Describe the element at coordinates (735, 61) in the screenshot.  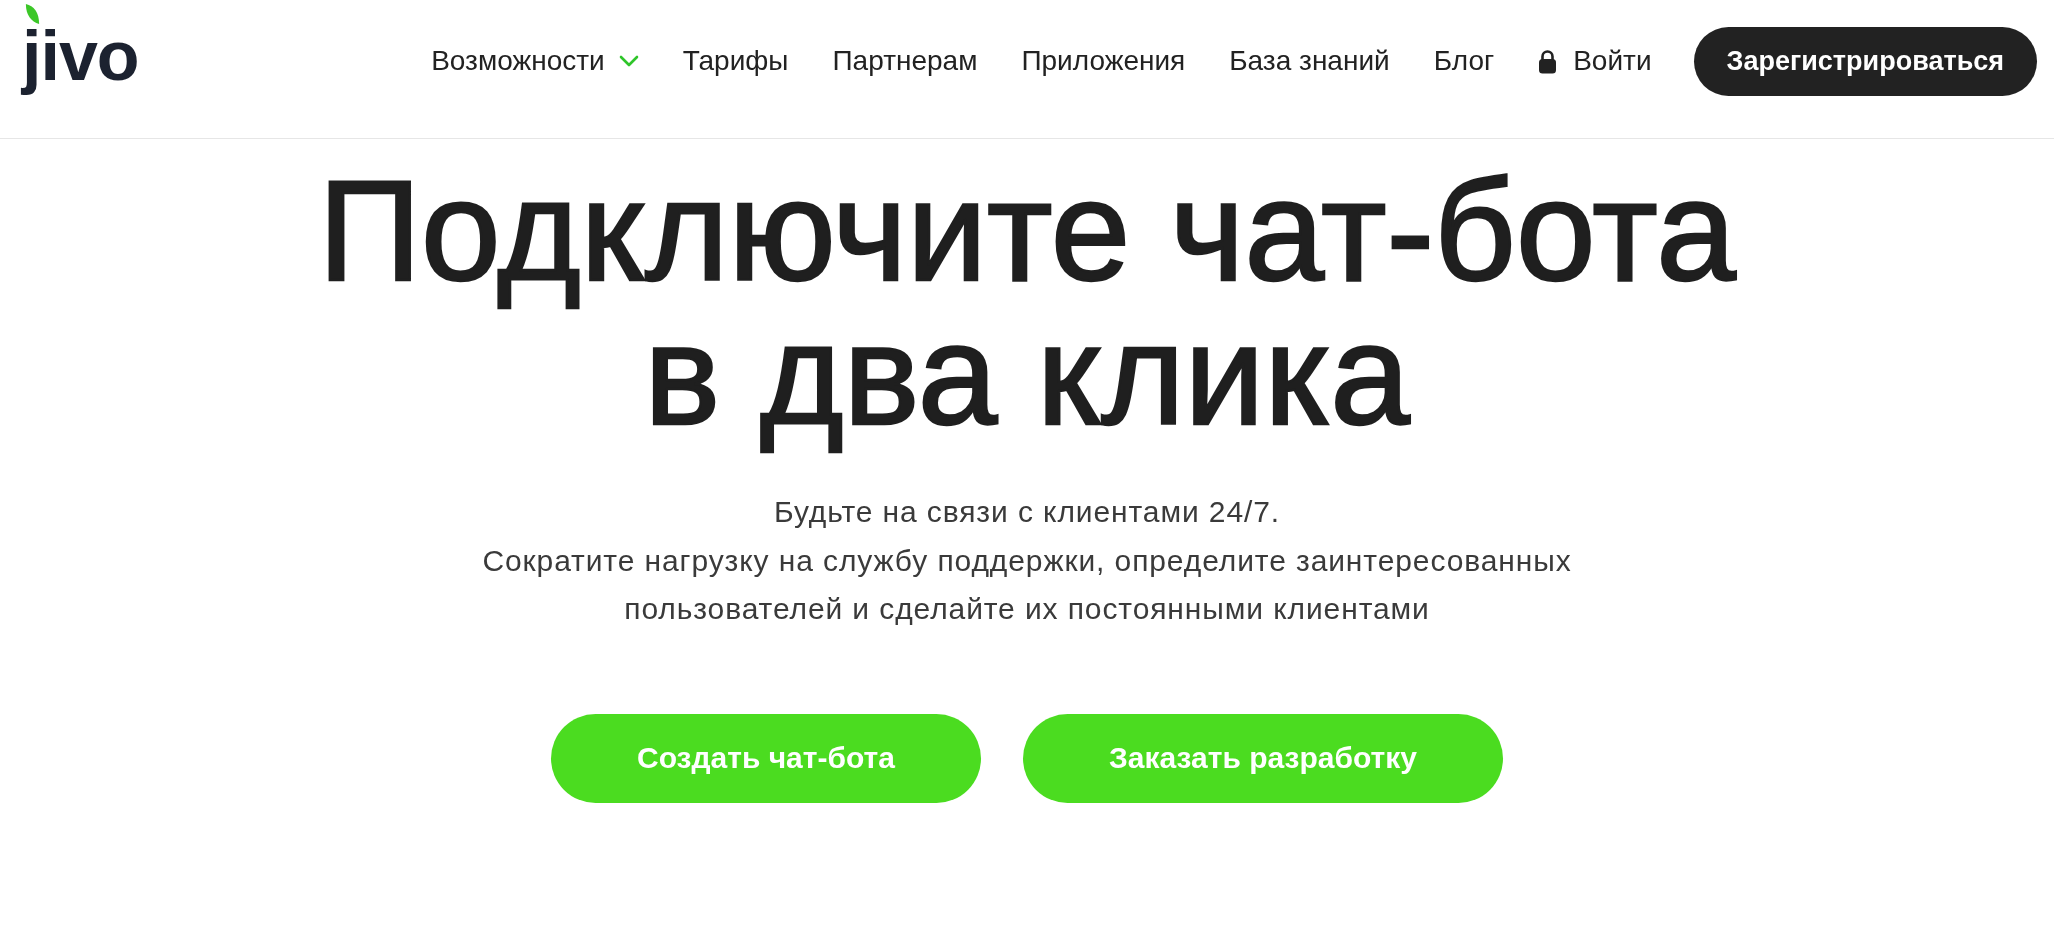
I see `nav-link: Тарифы` at that location.